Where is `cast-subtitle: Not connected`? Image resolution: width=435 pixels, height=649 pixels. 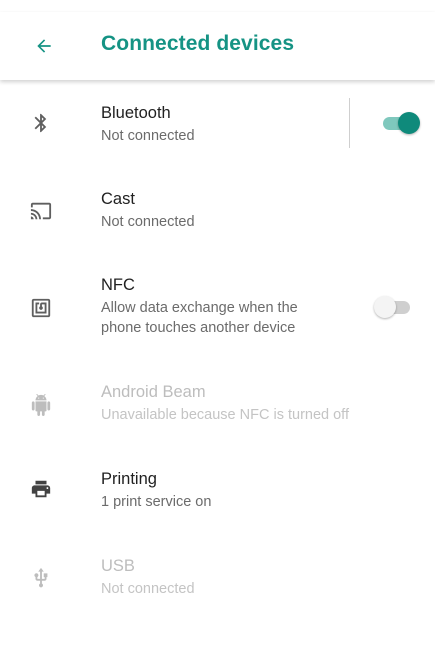 cast-subtitle: Not connected is located at coordinates (148, 222).